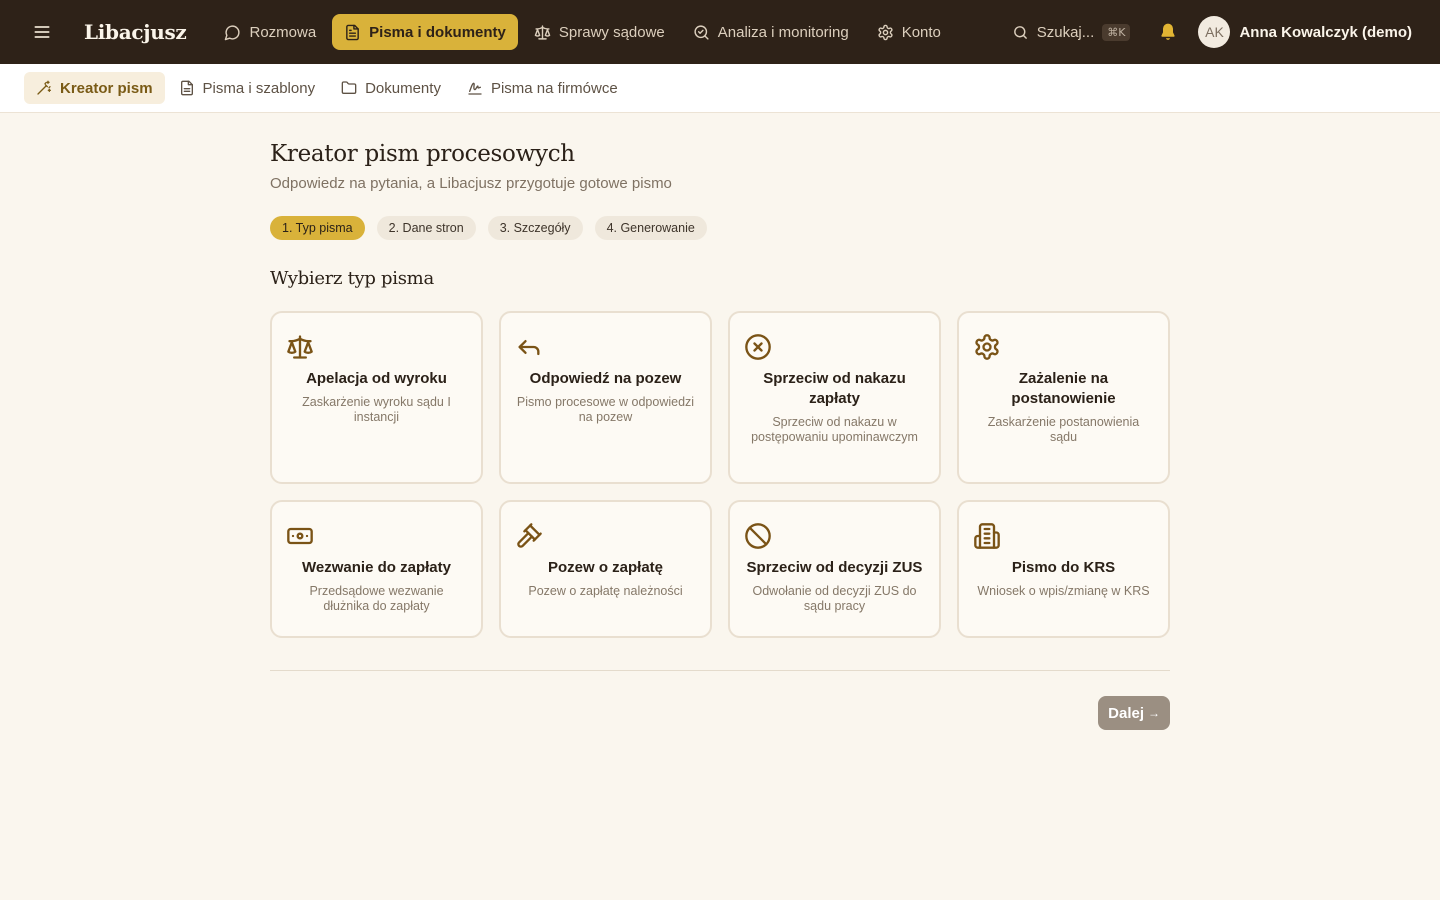  Describe the element at coordinates (834, 347) in the screenshot. I see `x-circle-icon` at that location.